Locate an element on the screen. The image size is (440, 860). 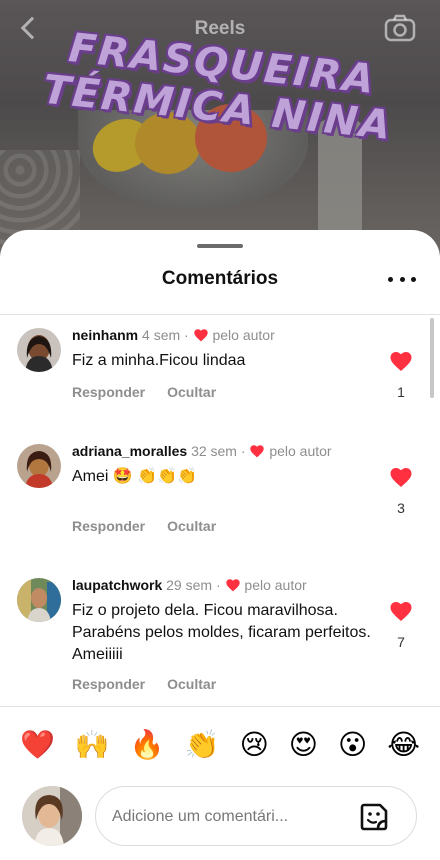
sheet-grabber is located at coordinates (220, 246).